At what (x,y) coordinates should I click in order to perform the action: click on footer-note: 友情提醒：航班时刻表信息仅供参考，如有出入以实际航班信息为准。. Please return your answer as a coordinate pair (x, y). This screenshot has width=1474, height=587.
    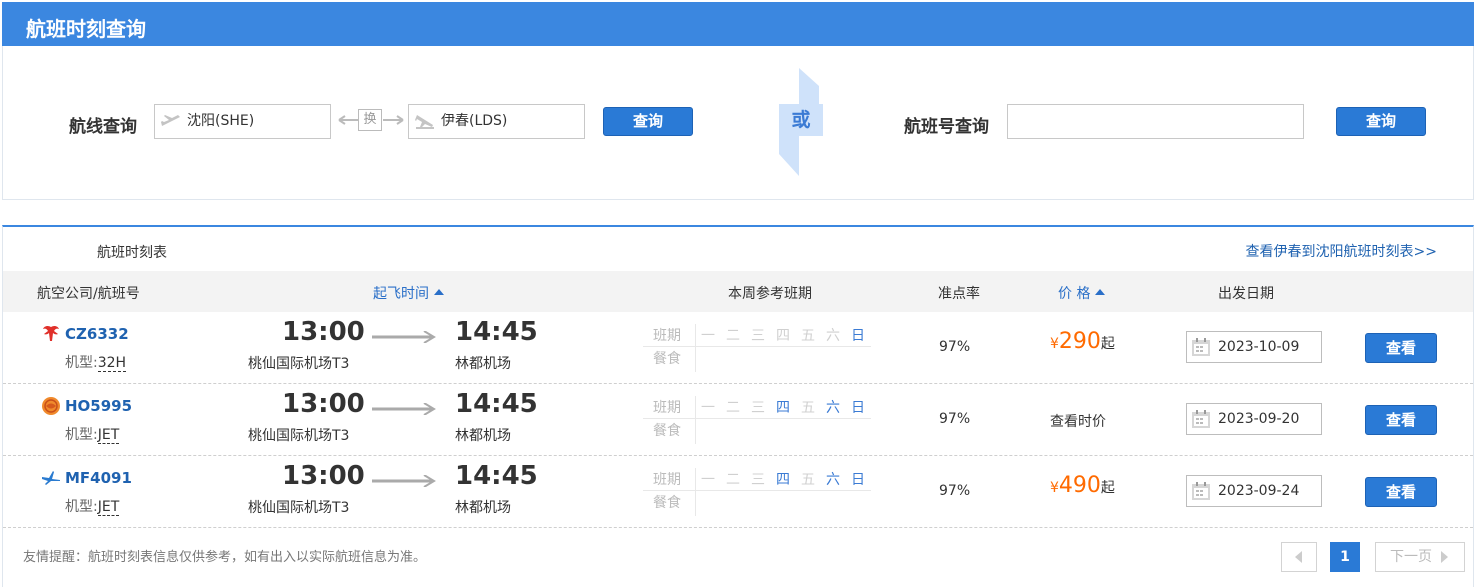
    Looking at the image, I should click on (225, 557).